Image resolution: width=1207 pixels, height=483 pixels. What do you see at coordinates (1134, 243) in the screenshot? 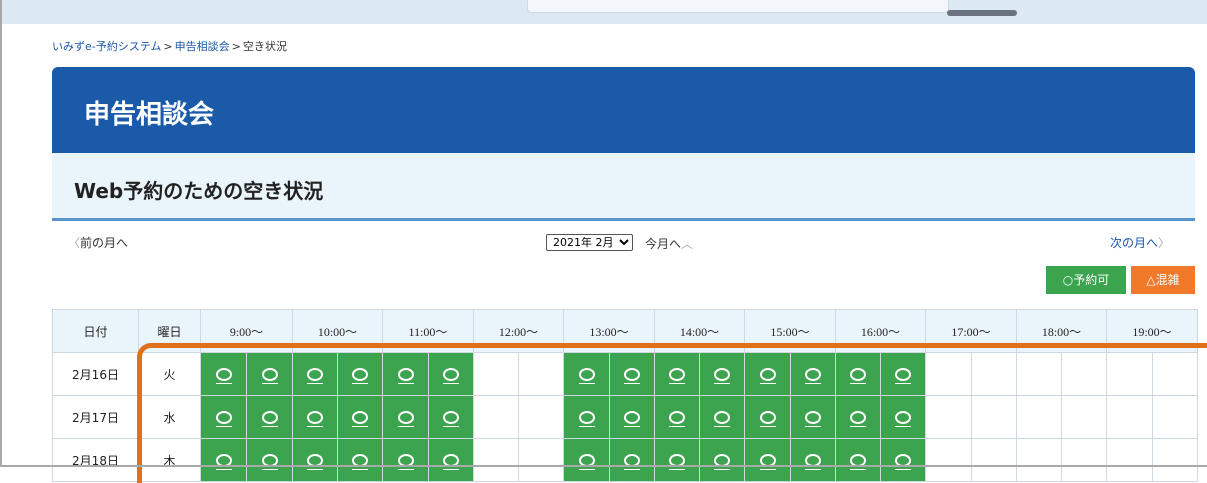
I see `next-month-label: 次の月へ` at bounding box center [1134, 243].